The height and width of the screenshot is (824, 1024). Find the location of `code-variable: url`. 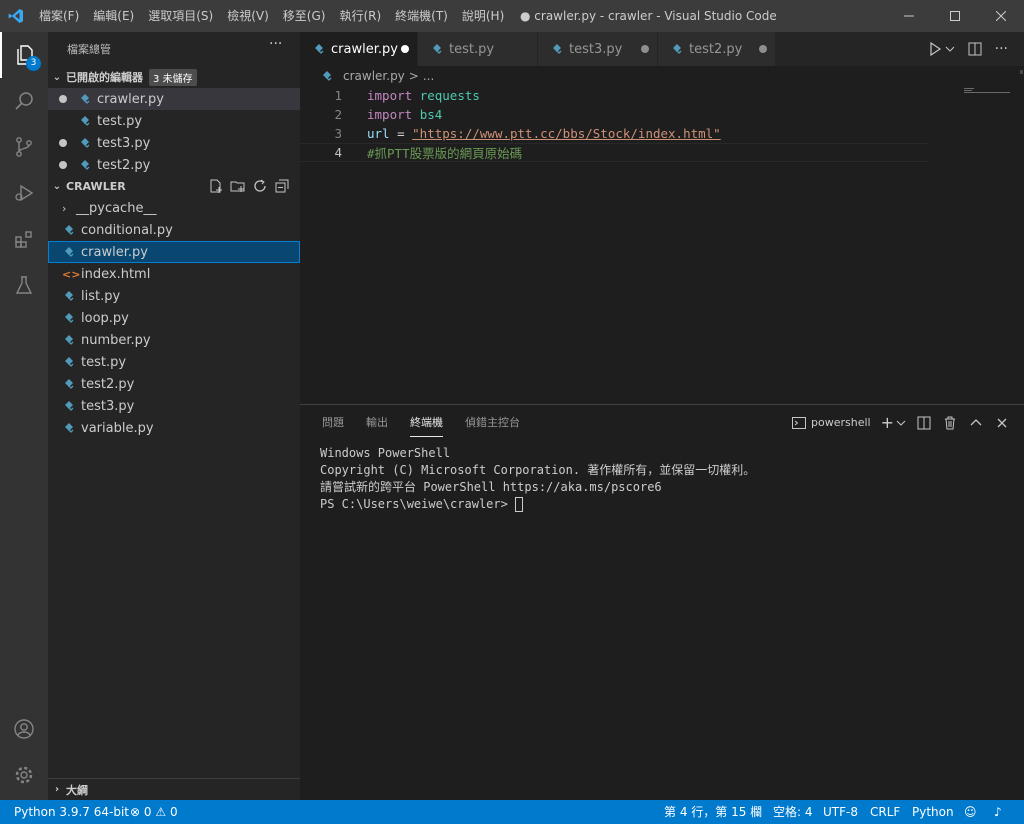

code-variable: url is located at coordinates (378, 133).